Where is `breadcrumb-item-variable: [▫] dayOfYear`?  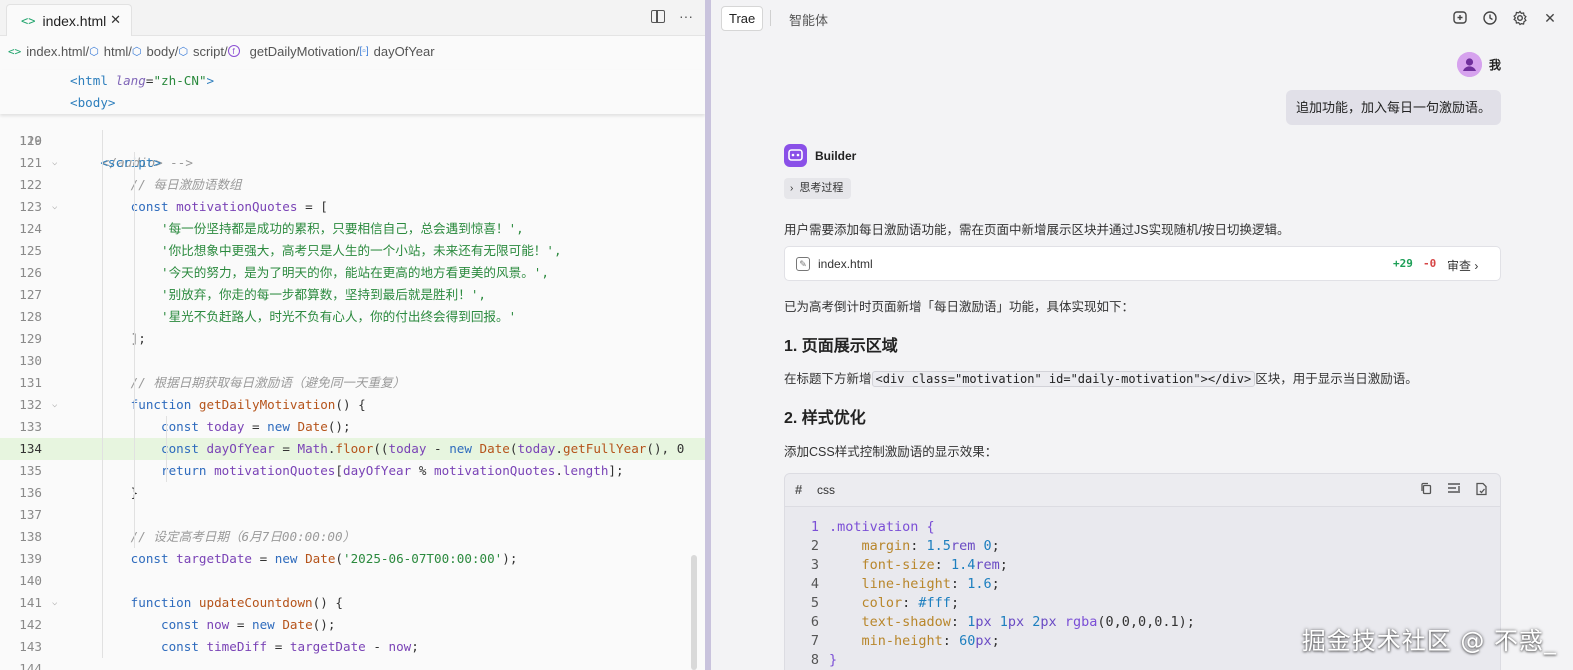 breadcrumb-item-variable: [▫] dayOfYear is located at coordinates (397, 51).